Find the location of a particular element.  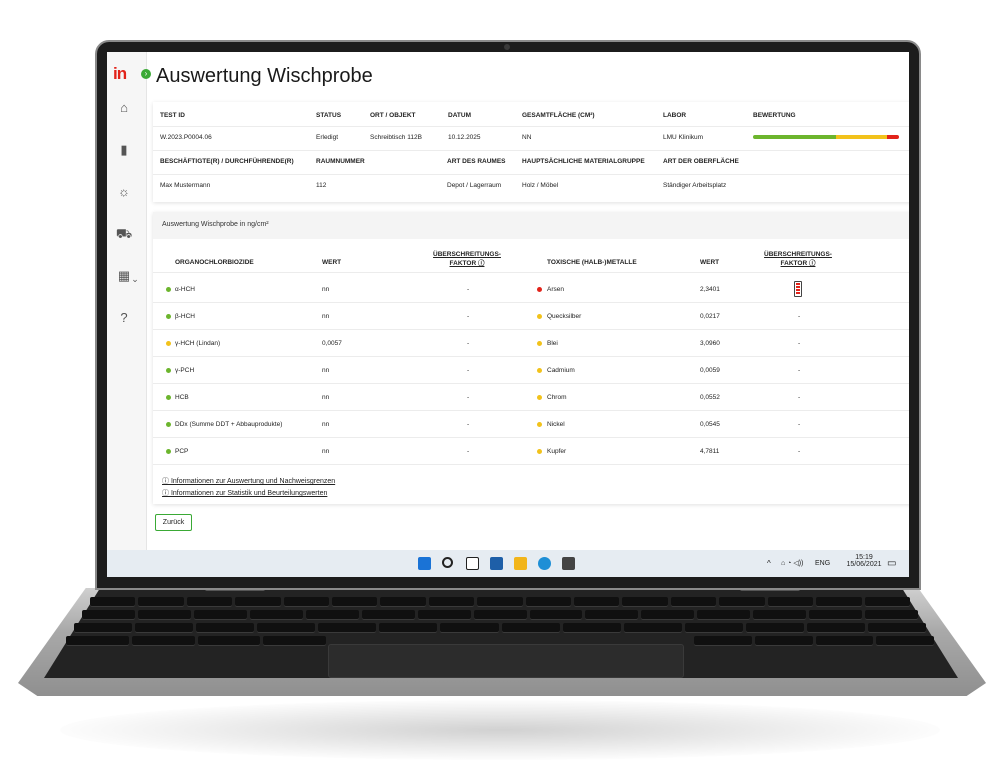

header-line: ÜBERSCHREITUNGS- is located at coordinates (467, 254).